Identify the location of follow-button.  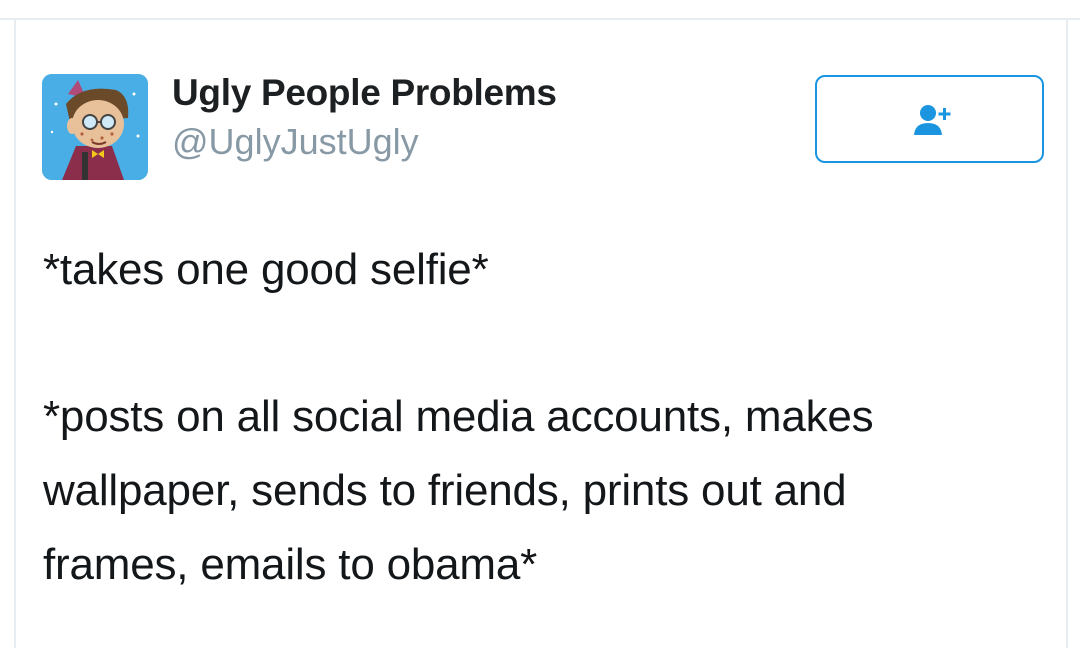
(929, 119).